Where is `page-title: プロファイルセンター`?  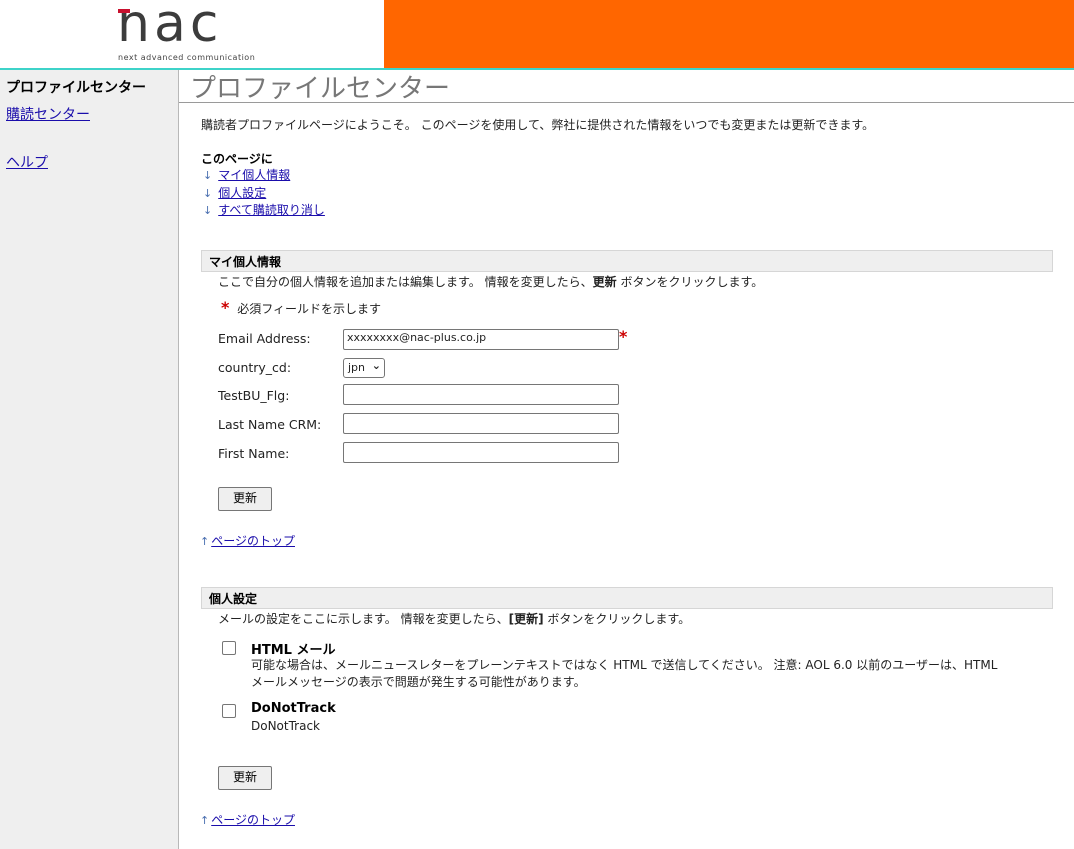 page-title: プロファイルセンター is located at coordinates (320, 89).